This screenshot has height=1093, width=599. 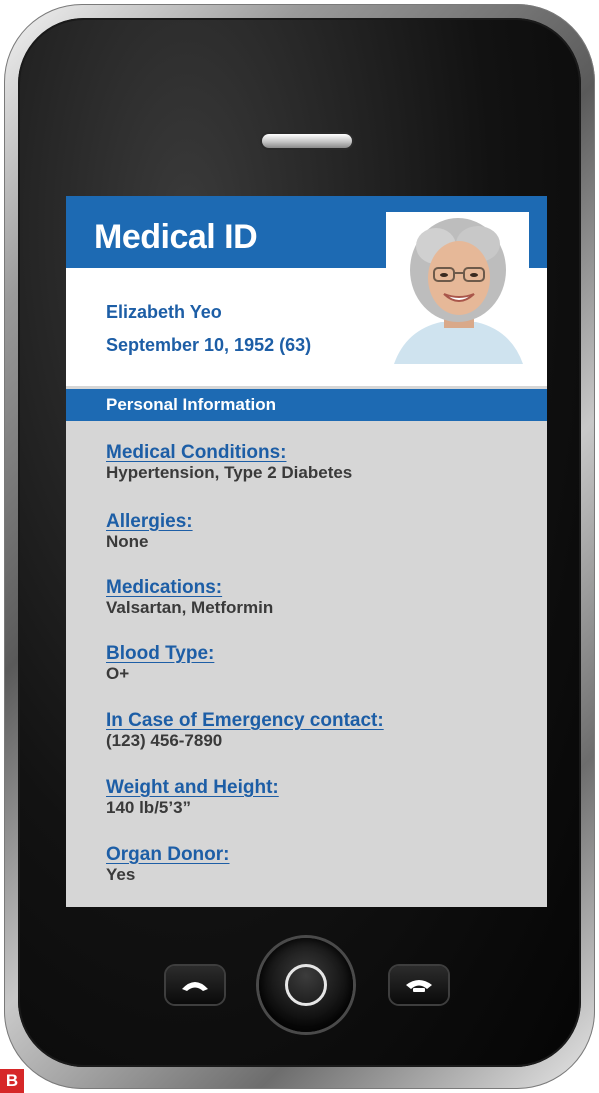 What do you see at coordinates (149, 807) in the screenshot?
I see `field-value: 140 lb/5’3”` at bounding box center [149, 807].